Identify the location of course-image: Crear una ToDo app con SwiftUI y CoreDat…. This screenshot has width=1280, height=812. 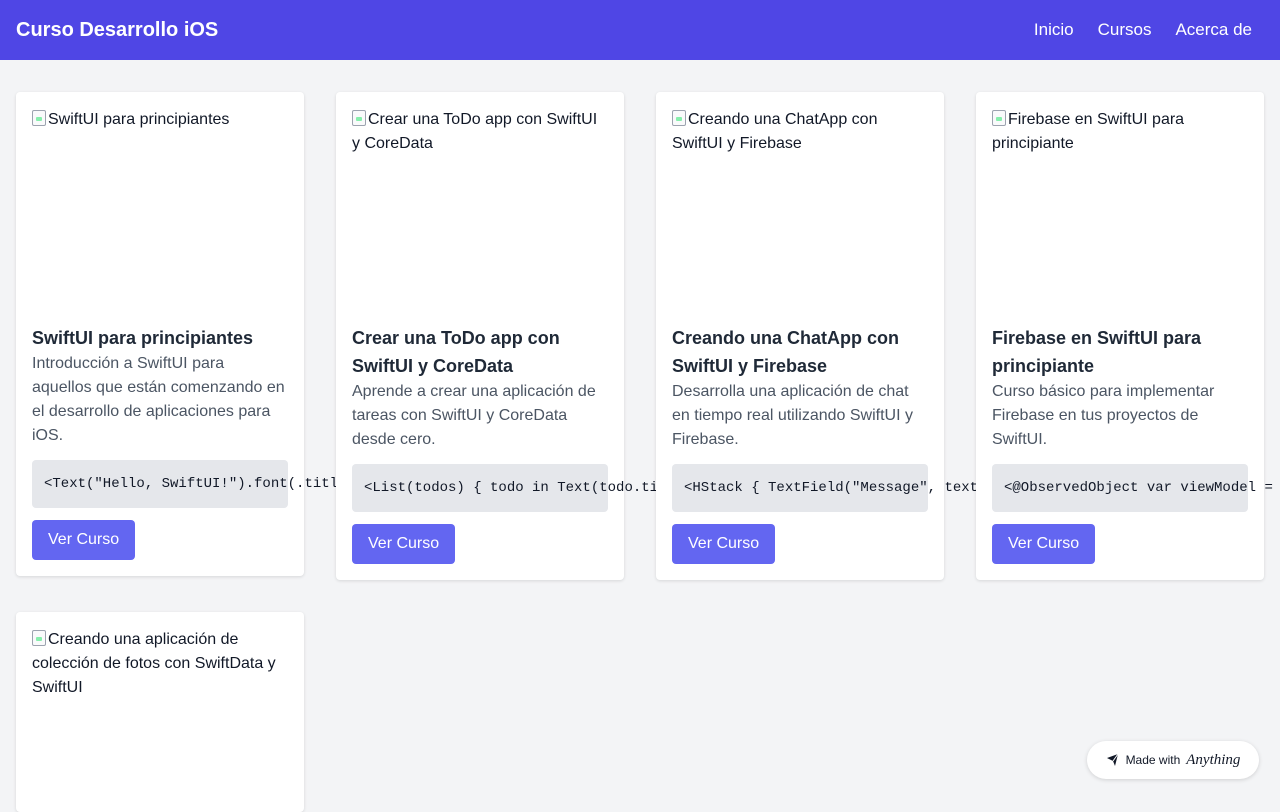
(480, 208).